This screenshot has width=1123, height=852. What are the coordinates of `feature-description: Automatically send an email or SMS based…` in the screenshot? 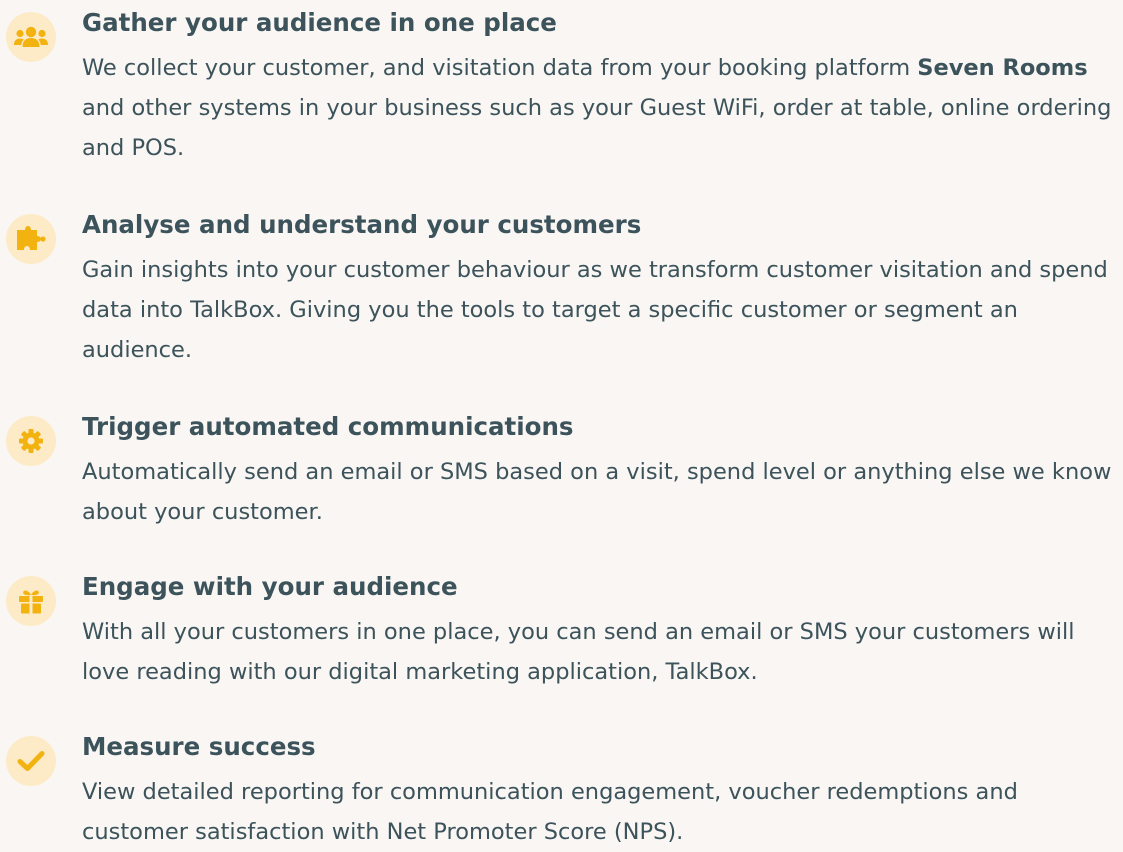 It's located at (597, 492).